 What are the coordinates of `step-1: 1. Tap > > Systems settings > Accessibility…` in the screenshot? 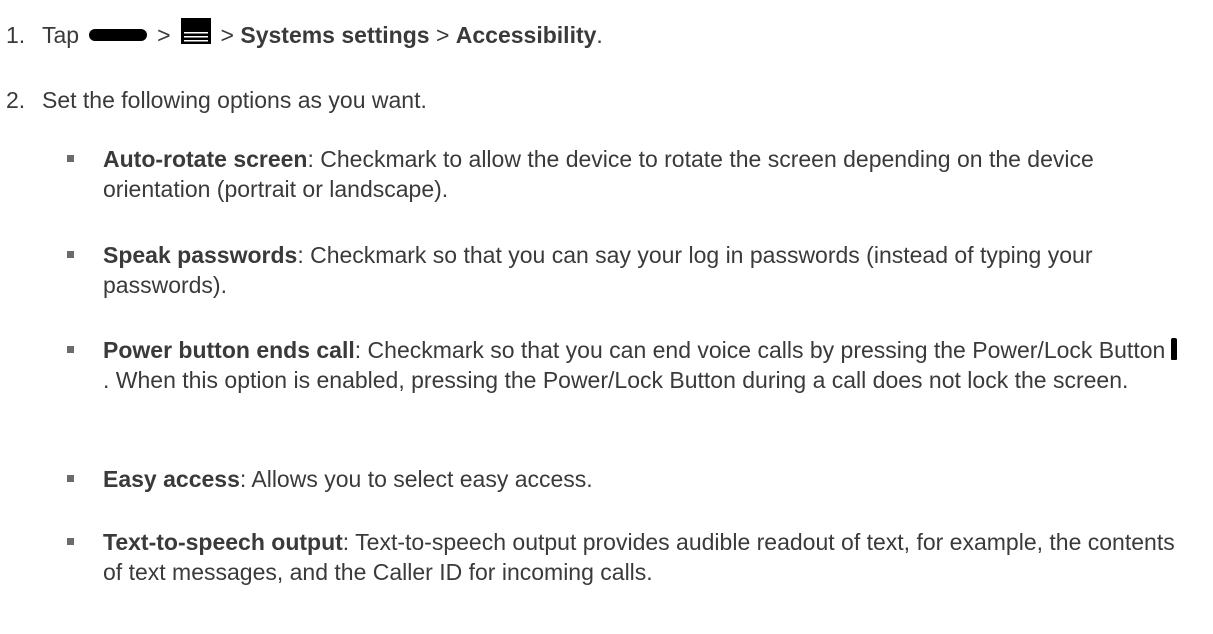 It's located at (304, 33).